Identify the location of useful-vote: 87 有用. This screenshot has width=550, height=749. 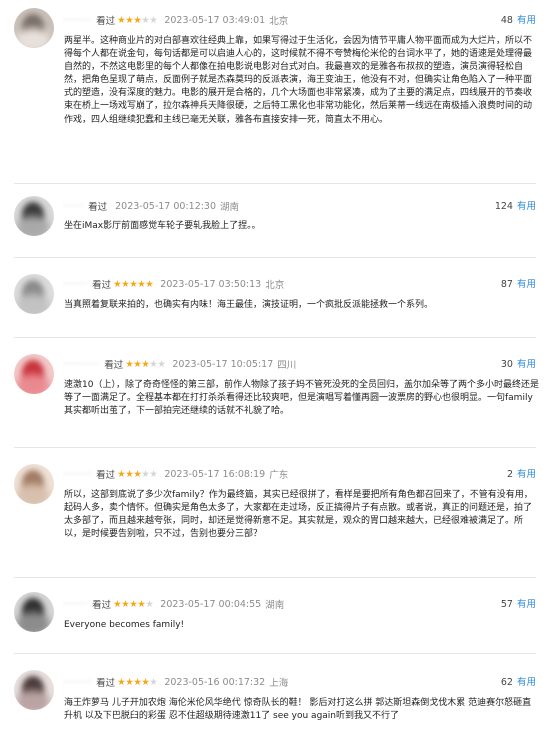
(518, 283).